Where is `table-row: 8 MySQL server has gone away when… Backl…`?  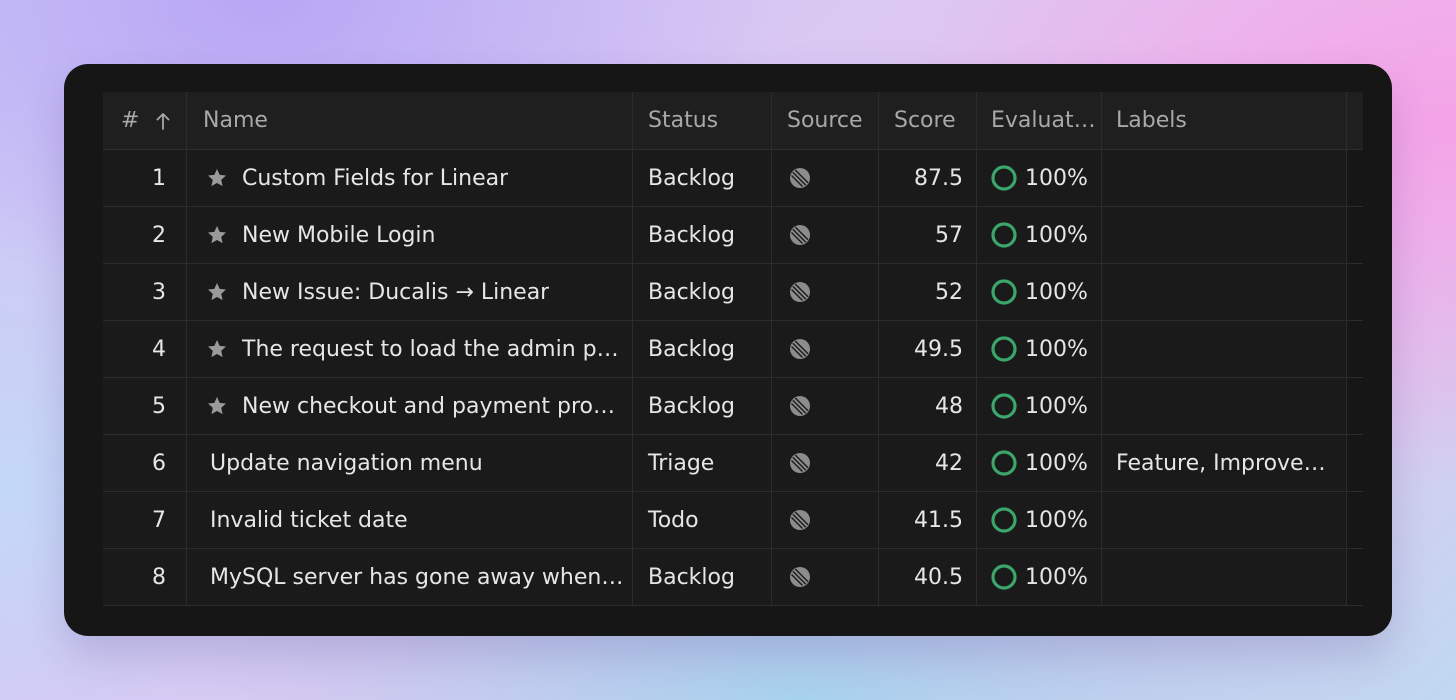 table-row: 8 MySQL server has gone away when… Backl… is located at coordinates (733, 577).